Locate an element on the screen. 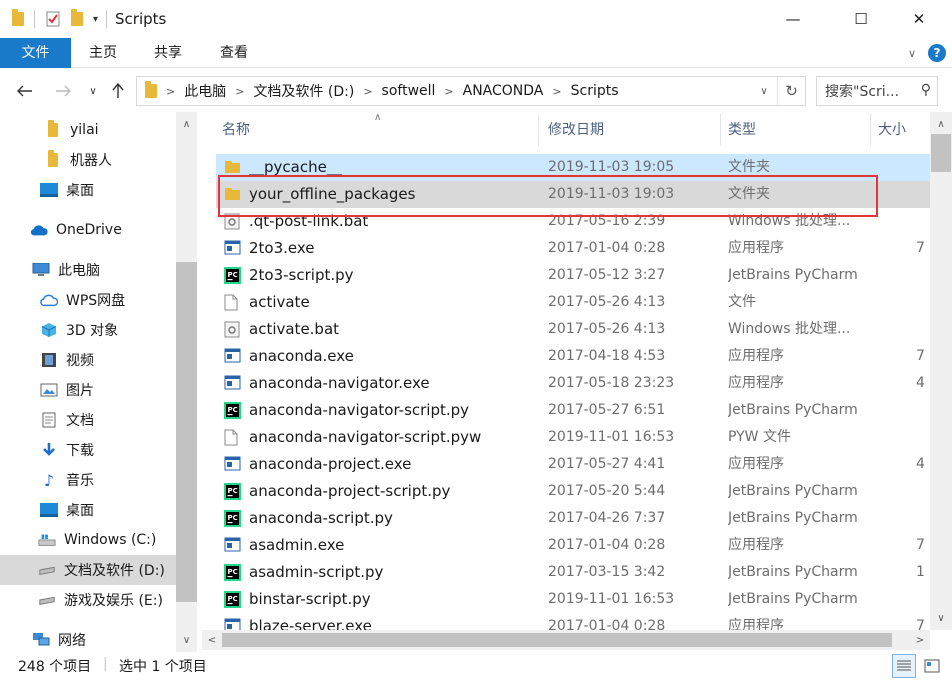  sidebar-item-music: ♪ 音乐 is located at coordinates (88, 480).